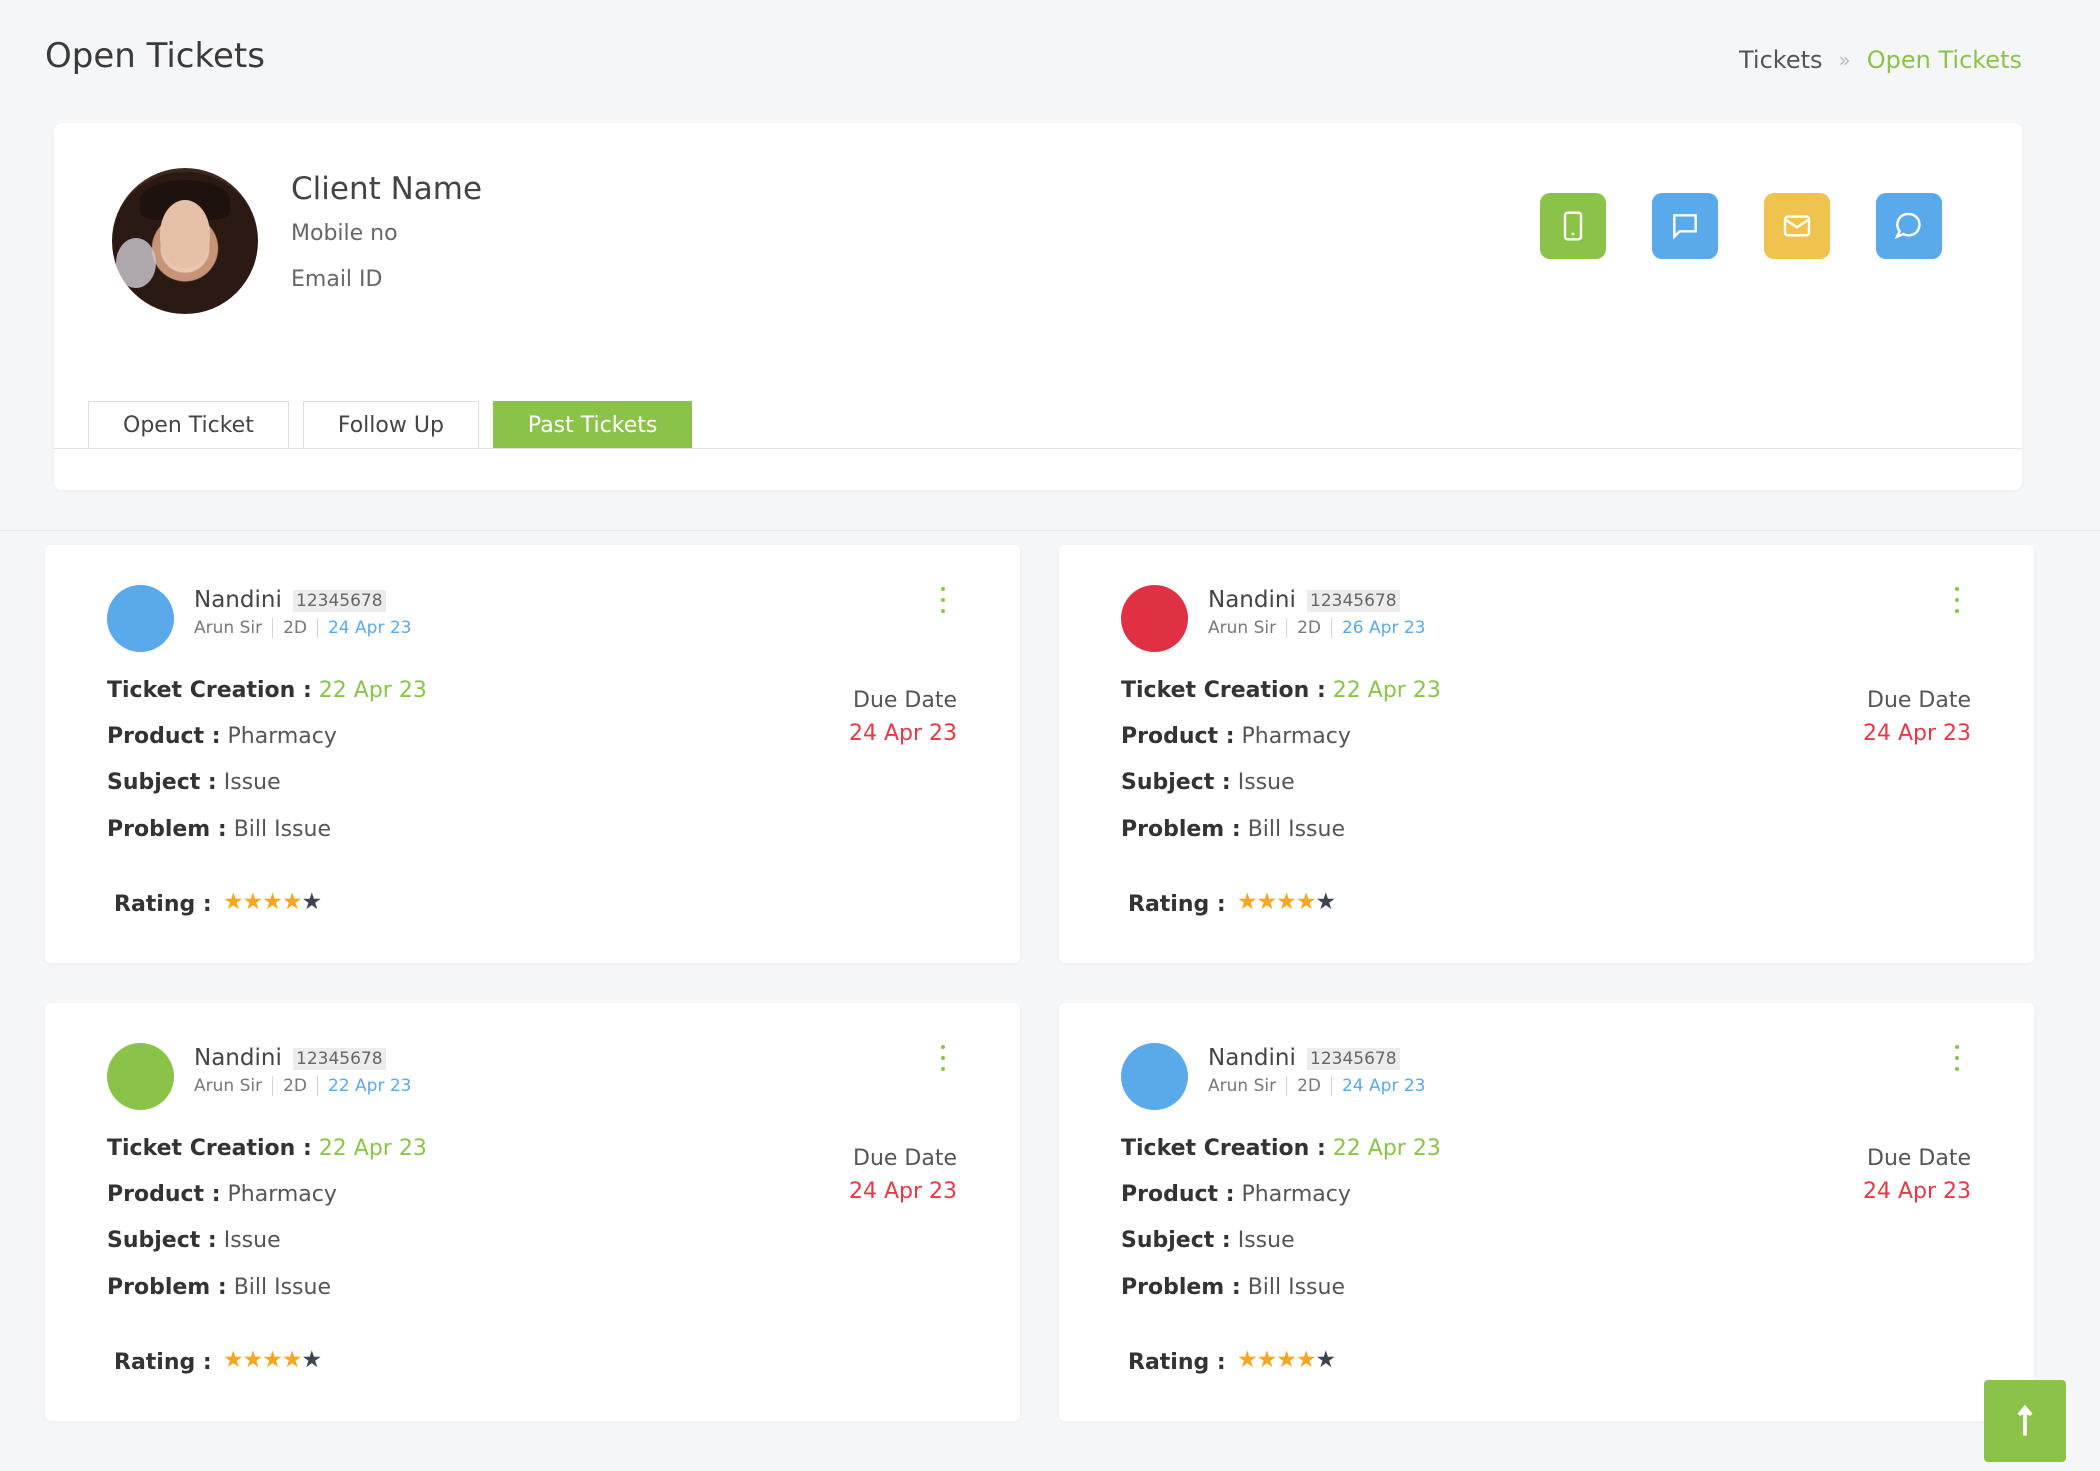  I want to click on client-avatar, so click(185, 241).